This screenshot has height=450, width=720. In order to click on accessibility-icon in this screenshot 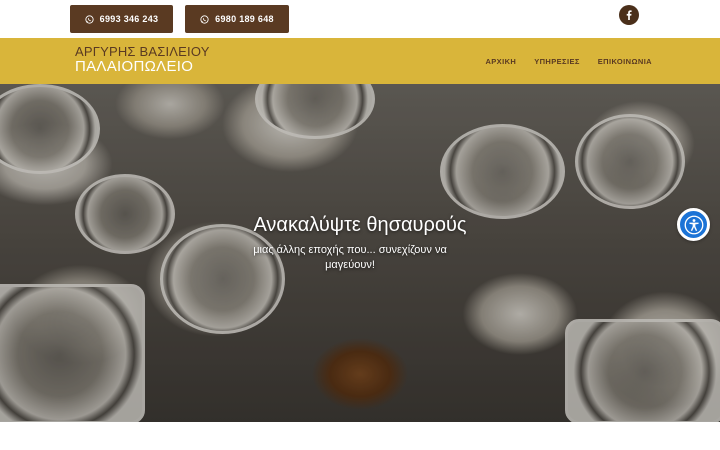, I will do `click(693, 224)`.